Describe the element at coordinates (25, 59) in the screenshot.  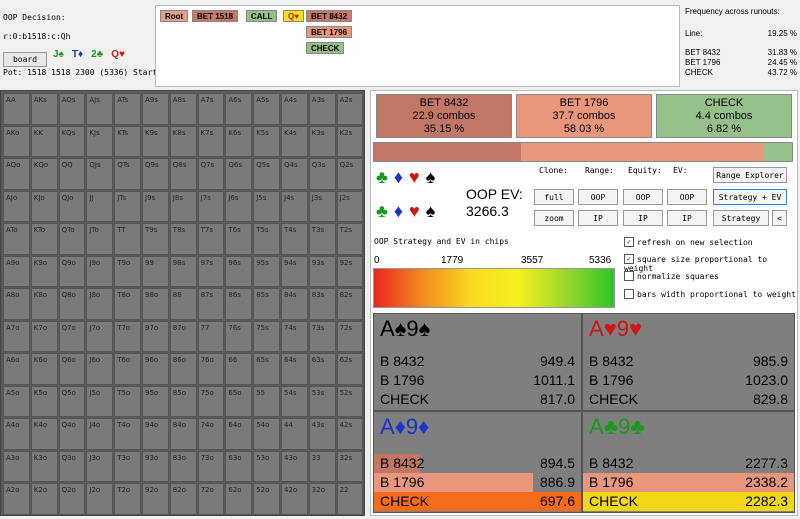
I see `board-button: board` at that location.